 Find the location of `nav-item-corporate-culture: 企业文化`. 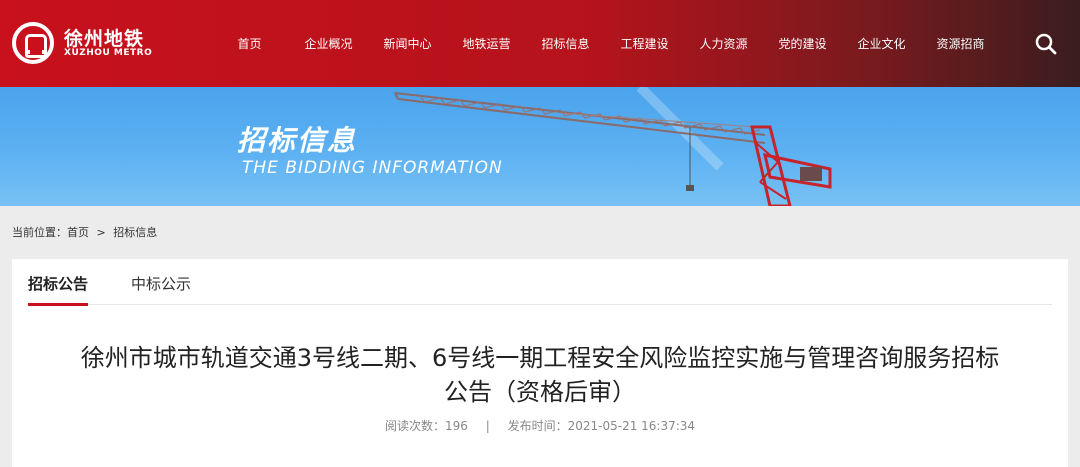

nav-item-corporate-culture: 企业文化 is located at coordinates (881, 43).